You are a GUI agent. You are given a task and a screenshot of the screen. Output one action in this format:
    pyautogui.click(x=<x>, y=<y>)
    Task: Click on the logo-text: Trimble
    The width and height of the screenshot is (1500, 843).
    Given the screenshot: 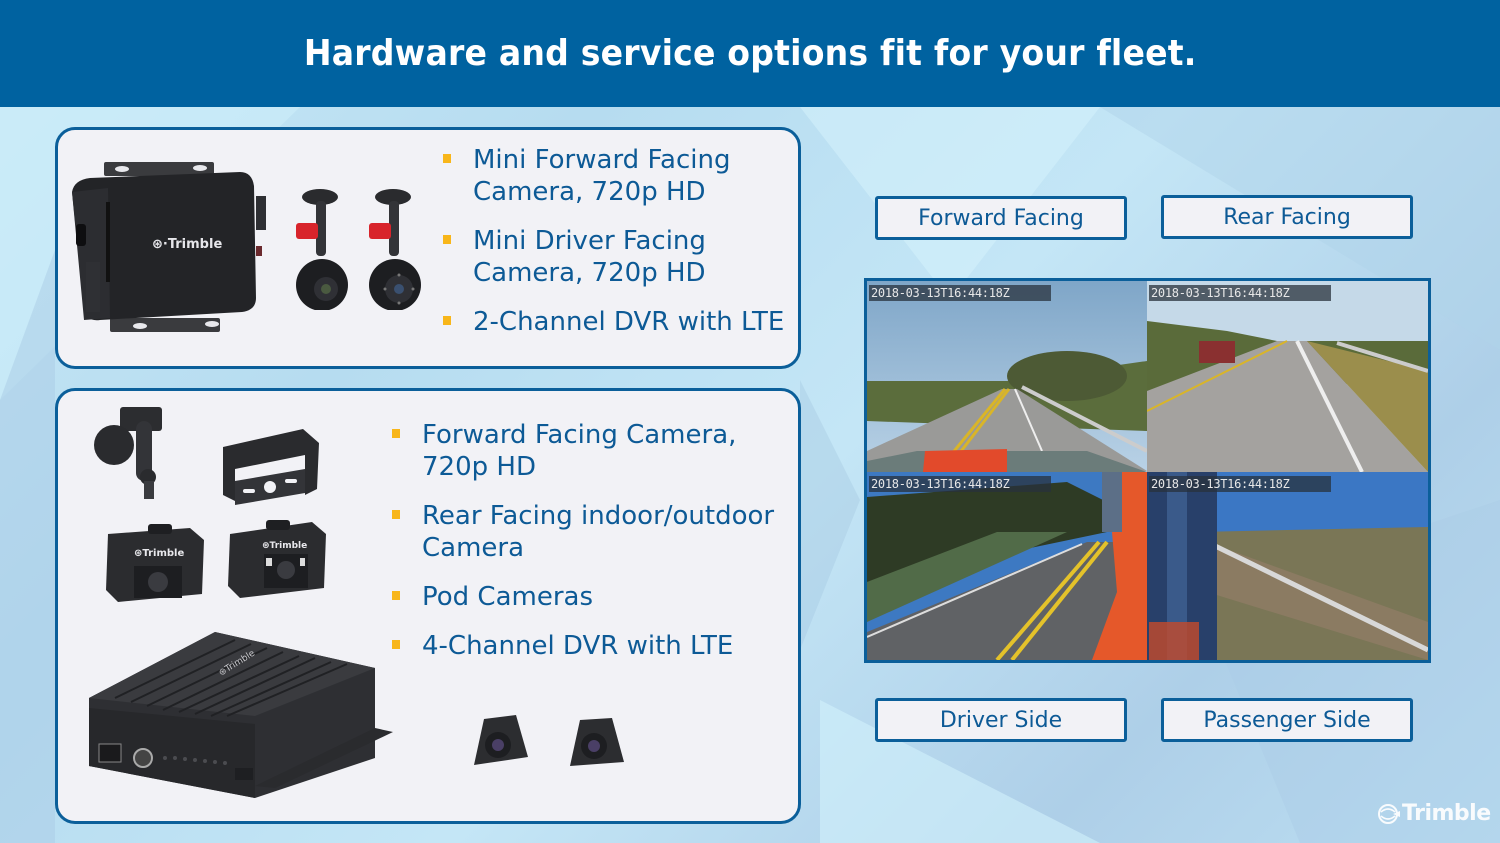 What is the action you would take?
    pyautogui.click(x=1446, y=813)
    